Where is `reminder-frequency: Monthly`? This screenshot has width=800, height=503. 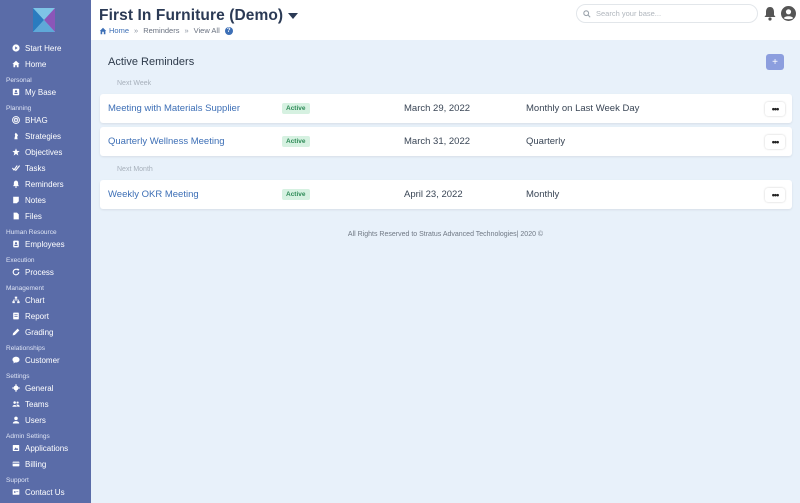
reminder-frequency: Monthly is located at coordinates (543, 194).